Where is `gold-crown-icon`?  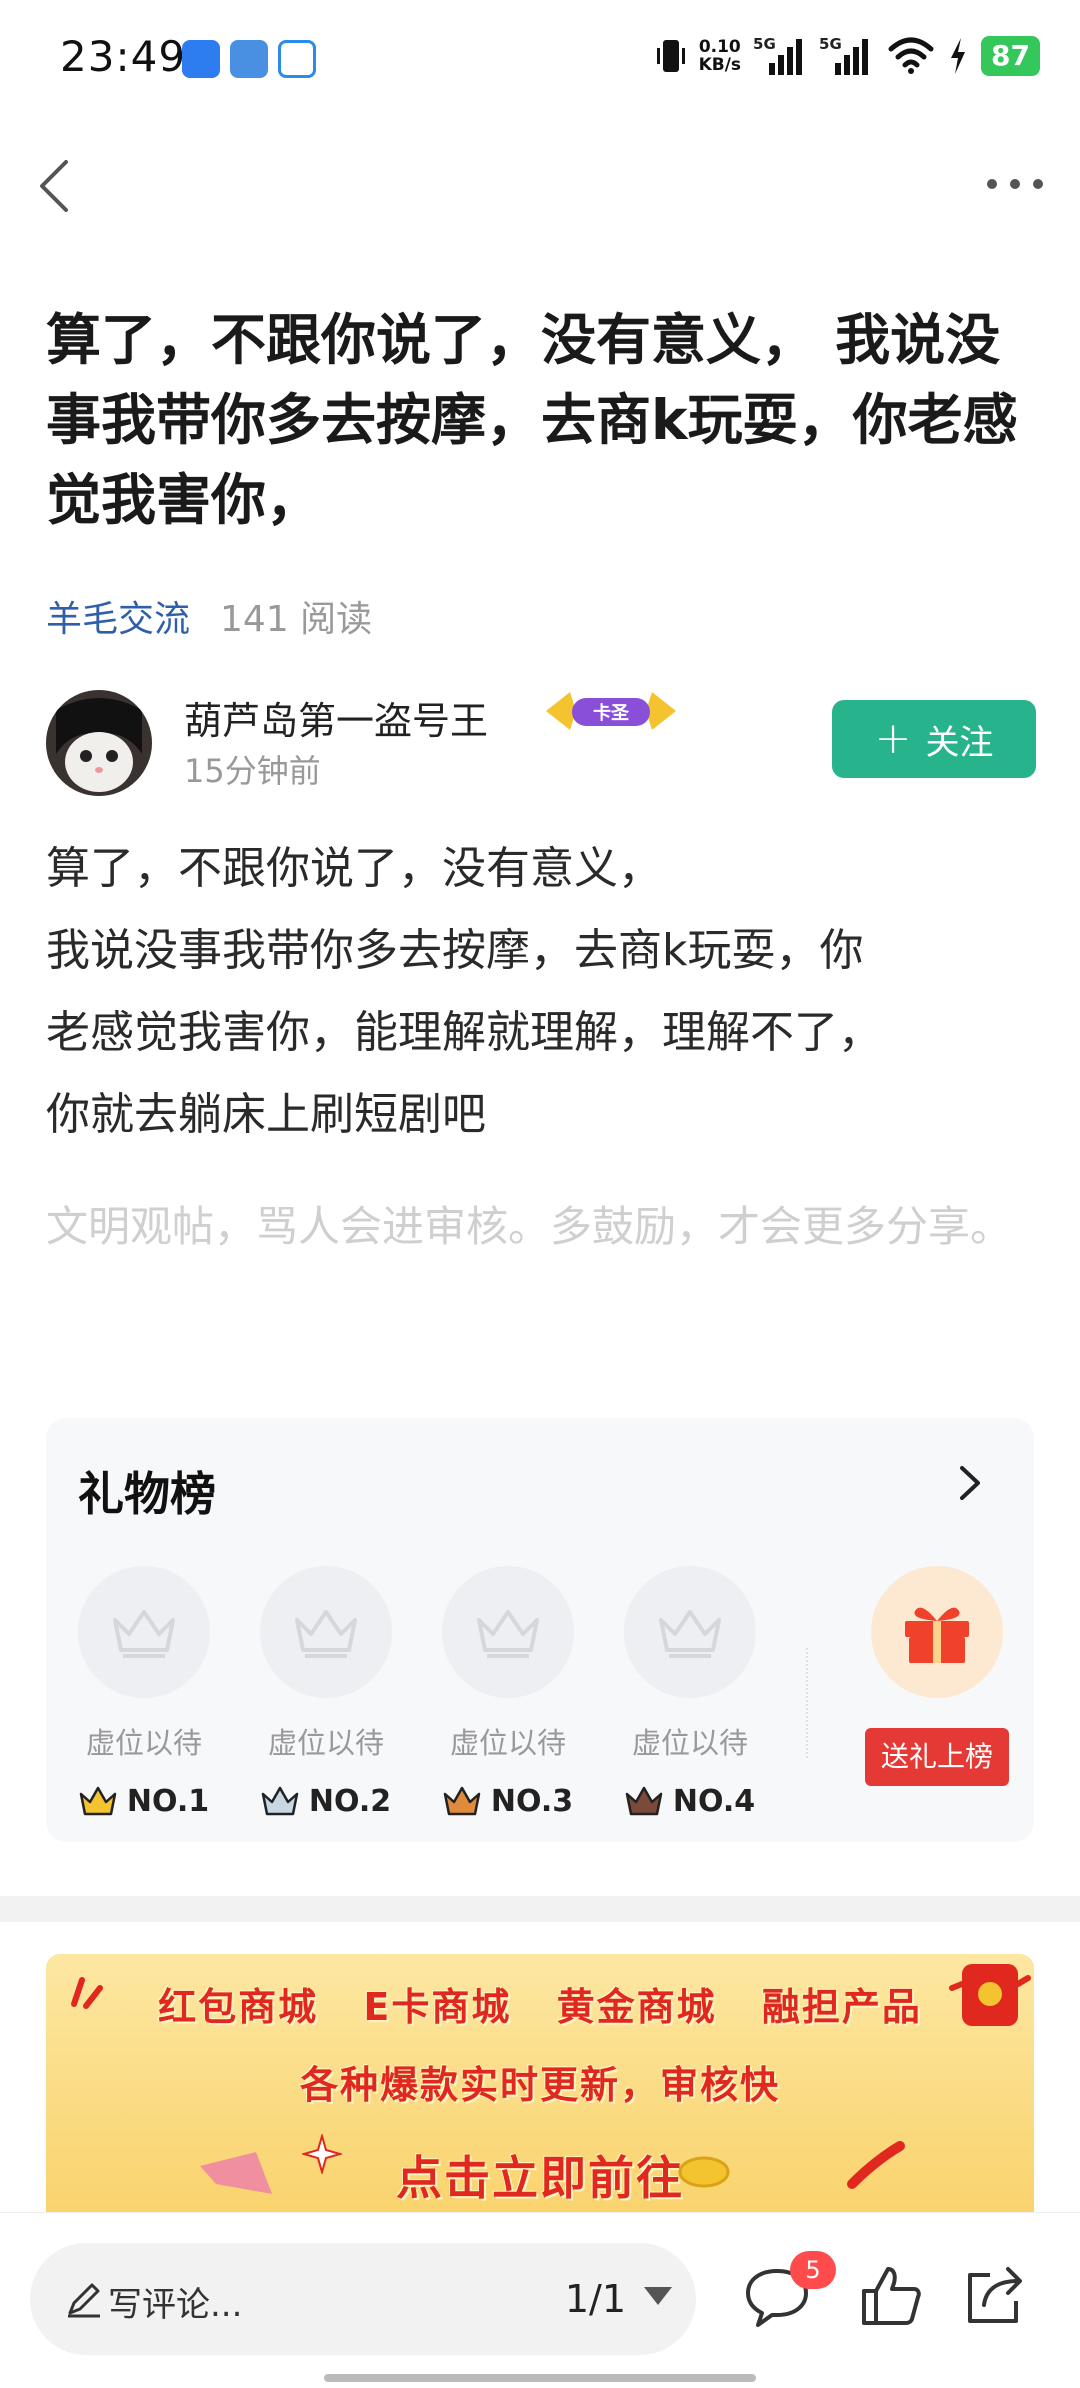 gold-crown-icon is located at coordinates (98, 1800).